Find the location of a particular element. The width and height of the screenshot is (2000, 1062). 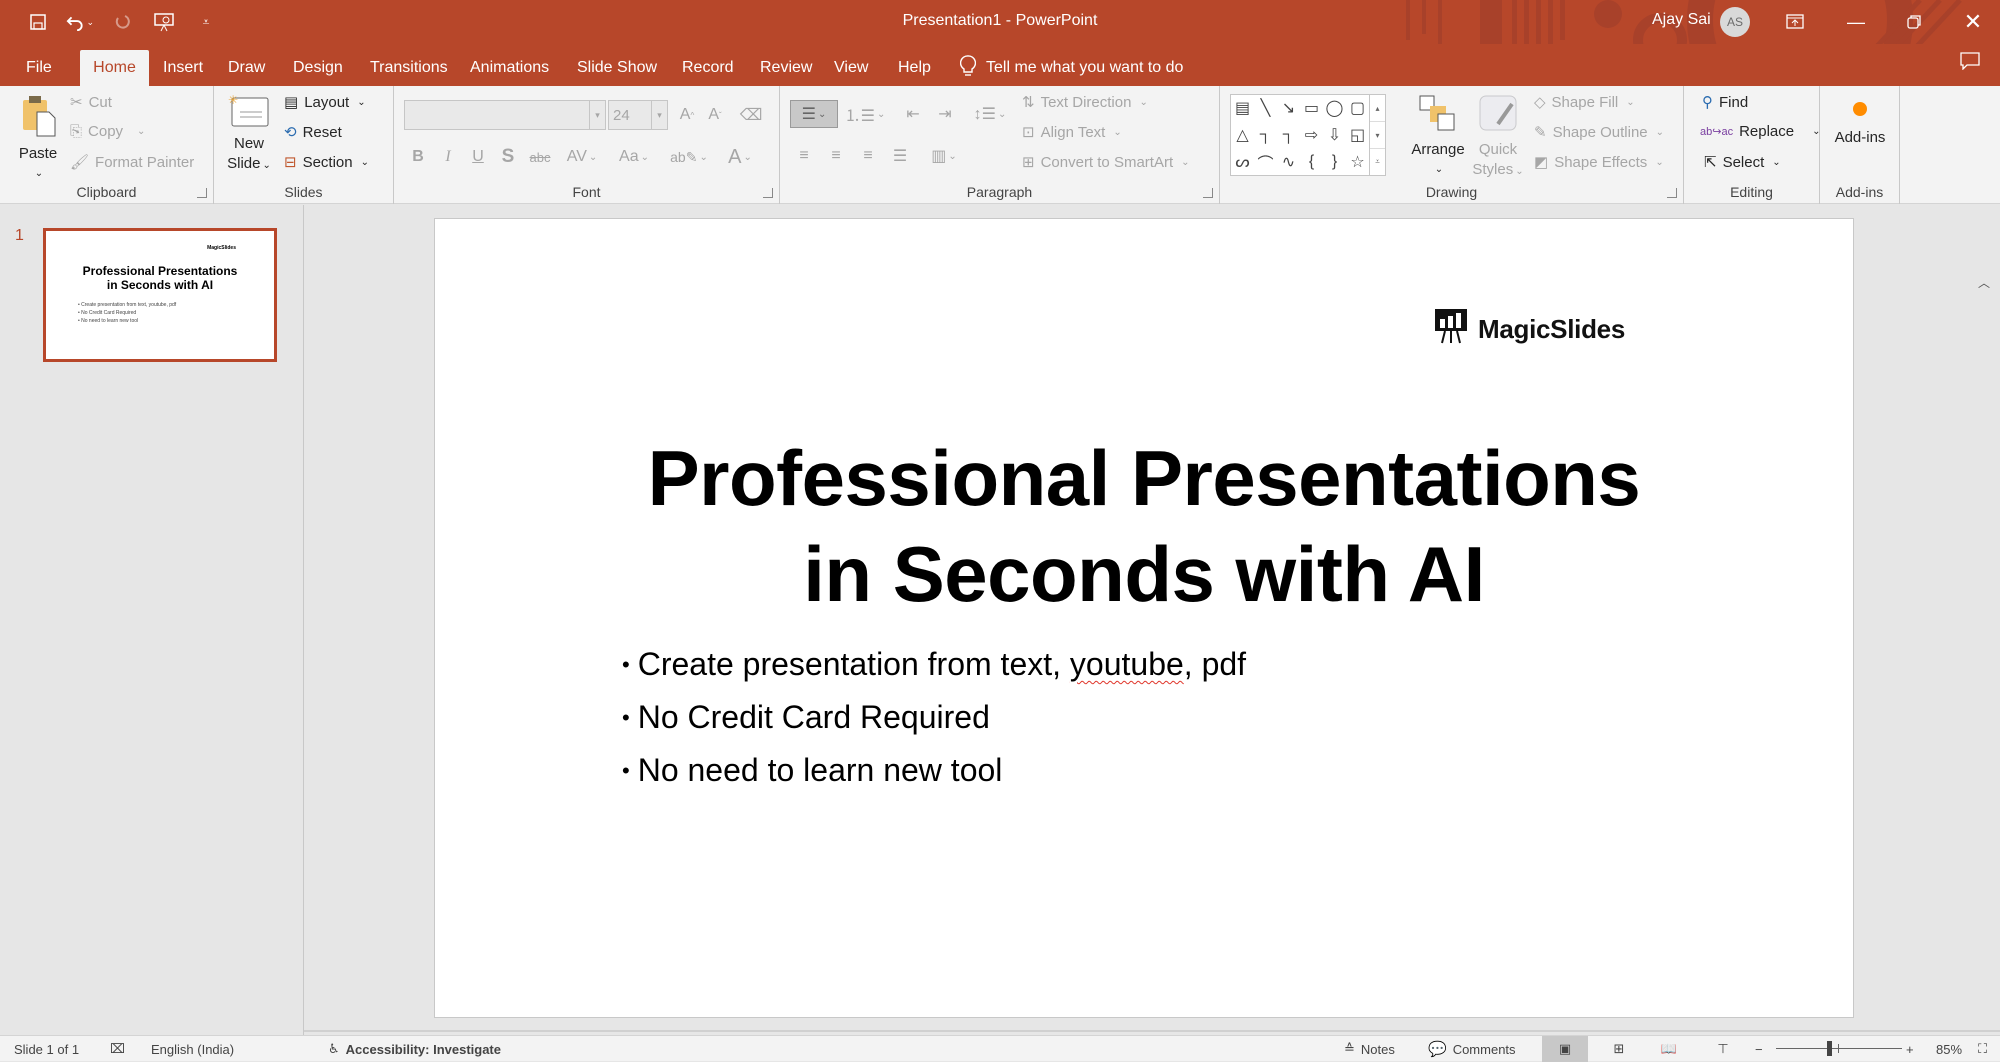

change-case-button: Aa ⌄ is located at coordinates (634, 157).